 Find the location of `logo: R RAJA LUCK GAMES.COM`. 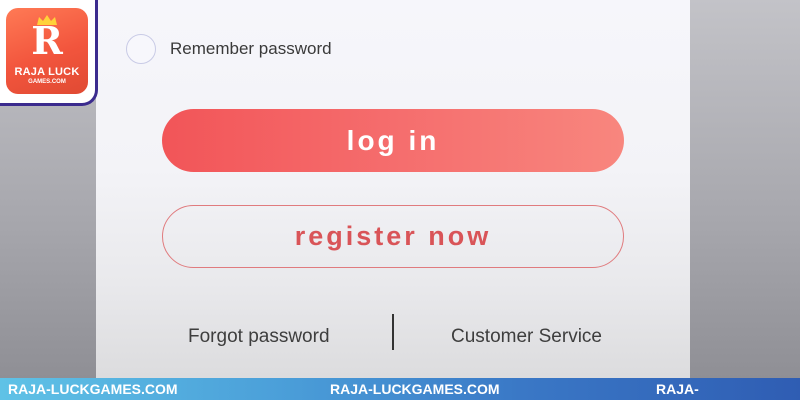

logo: R RAJA LUCK GAMES.COM is located at coordinates (47, 51).